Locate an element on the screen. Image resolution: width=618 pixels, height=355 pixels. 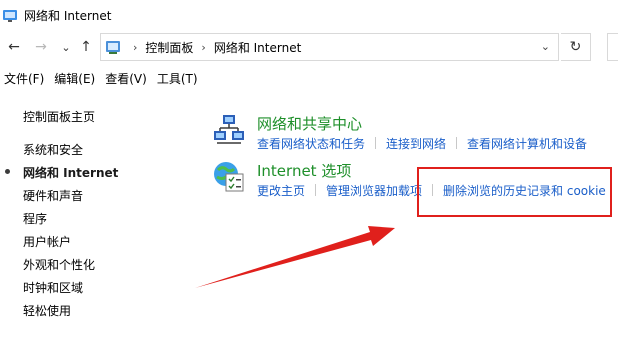
internet-options-icon is located at coordinates (229, 177).